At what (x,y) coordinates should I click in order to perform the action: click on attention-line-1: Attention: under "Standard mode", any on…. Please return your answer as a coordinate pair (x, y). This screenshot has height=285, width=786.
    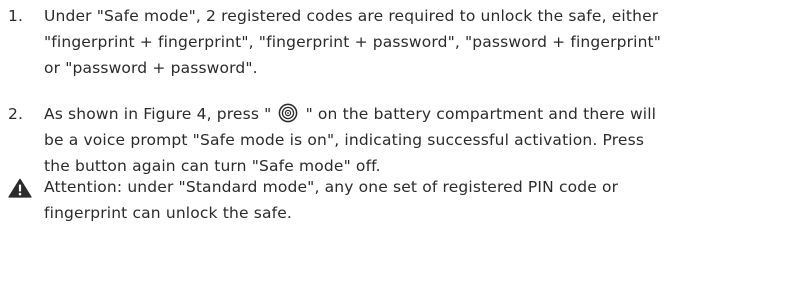
    Looking at the image, I should click on (331, 187).